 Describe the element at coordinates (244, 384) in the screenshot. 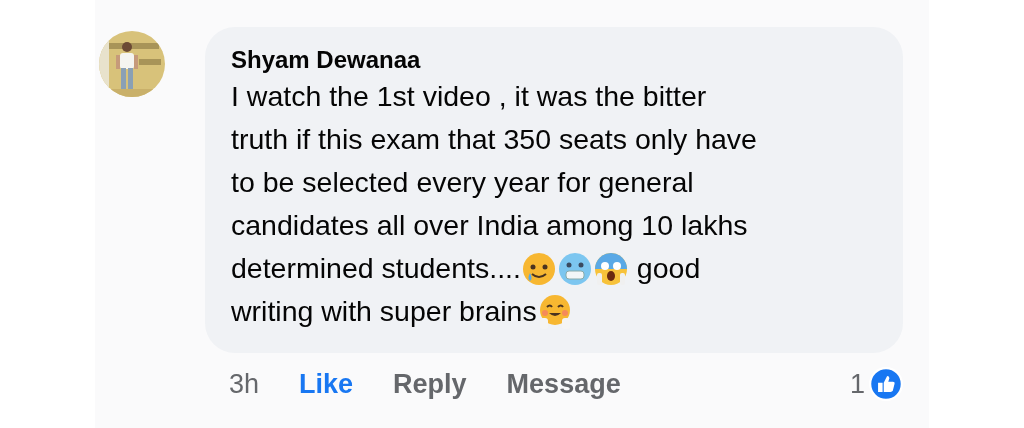

I see `comment-time: 3h` at that location.